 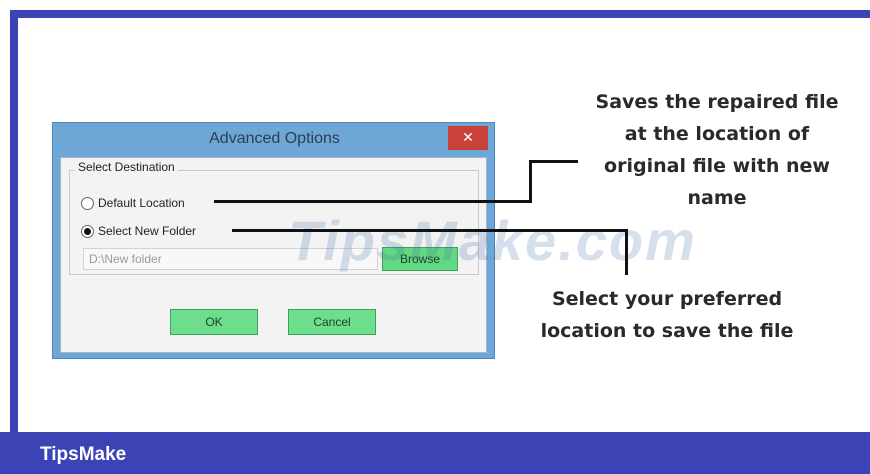 What do you see at coordinates (667, 331) in the screenshot?
I see `callout-line: location to save the file` at bounding box center [667, 331].